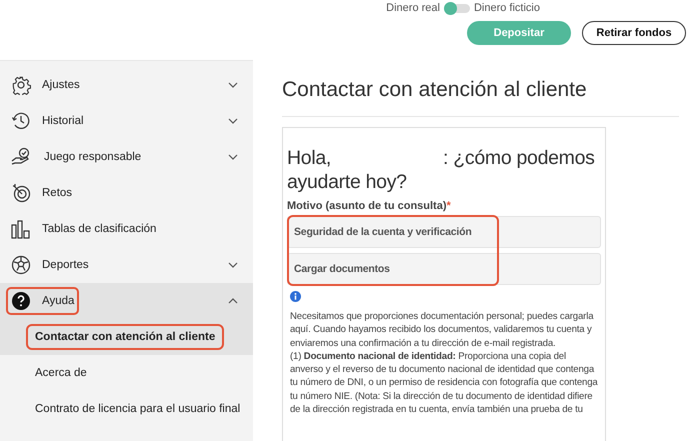 Image resolution: width=700 pixels, height=441 pixels. Describe the element at coordinates (21, 301) in the screenshot. I see `help-icon` at that location.